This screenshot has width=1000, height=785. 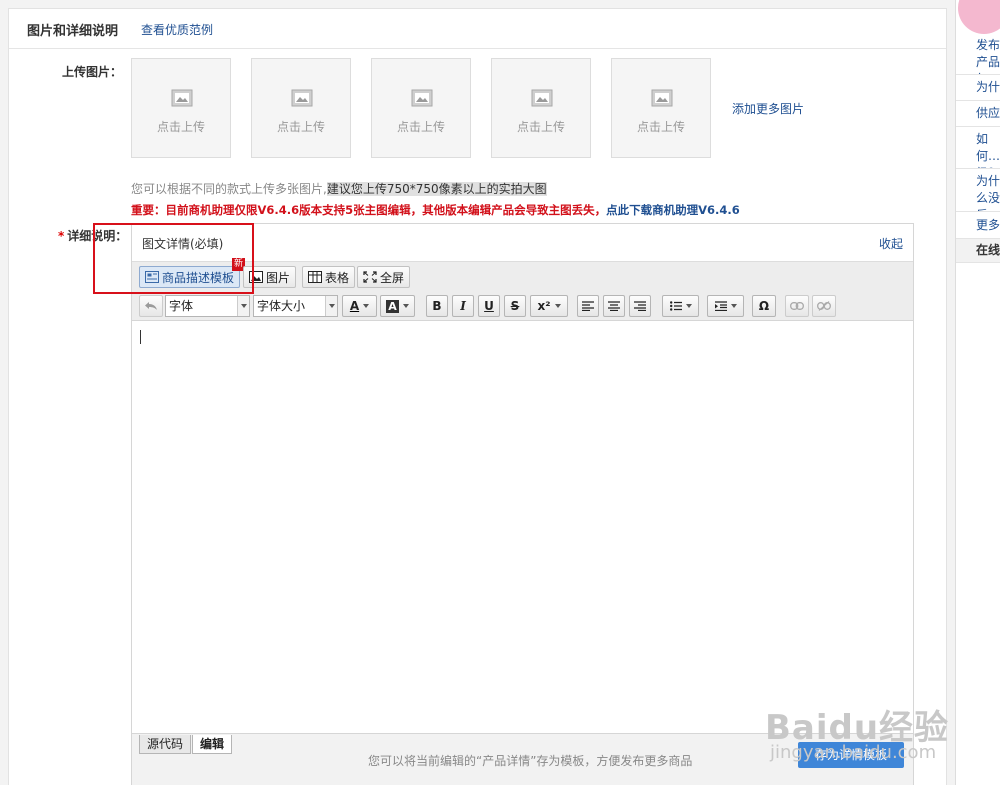 What do you see at coordinates (530, 761) in the screenshot?
I see `save-template-tip: 您可以将当前编辑的“产品详情”存为模板，方便发布更多商品` at bounding box center [530, 761].